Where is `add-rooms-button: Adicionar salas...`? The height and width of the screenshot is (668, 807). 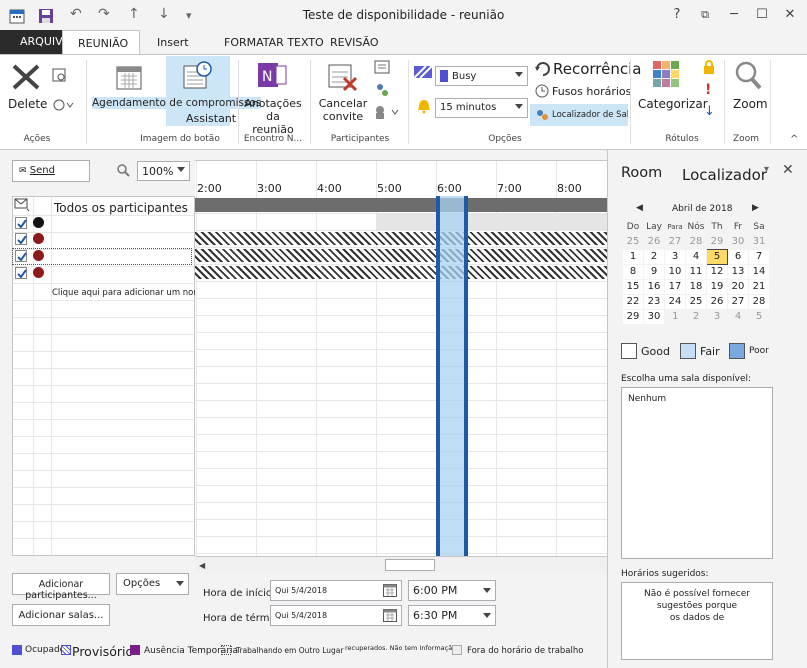 add-rooms-button: Adicionar salas... is located at coordinates (61, 615).